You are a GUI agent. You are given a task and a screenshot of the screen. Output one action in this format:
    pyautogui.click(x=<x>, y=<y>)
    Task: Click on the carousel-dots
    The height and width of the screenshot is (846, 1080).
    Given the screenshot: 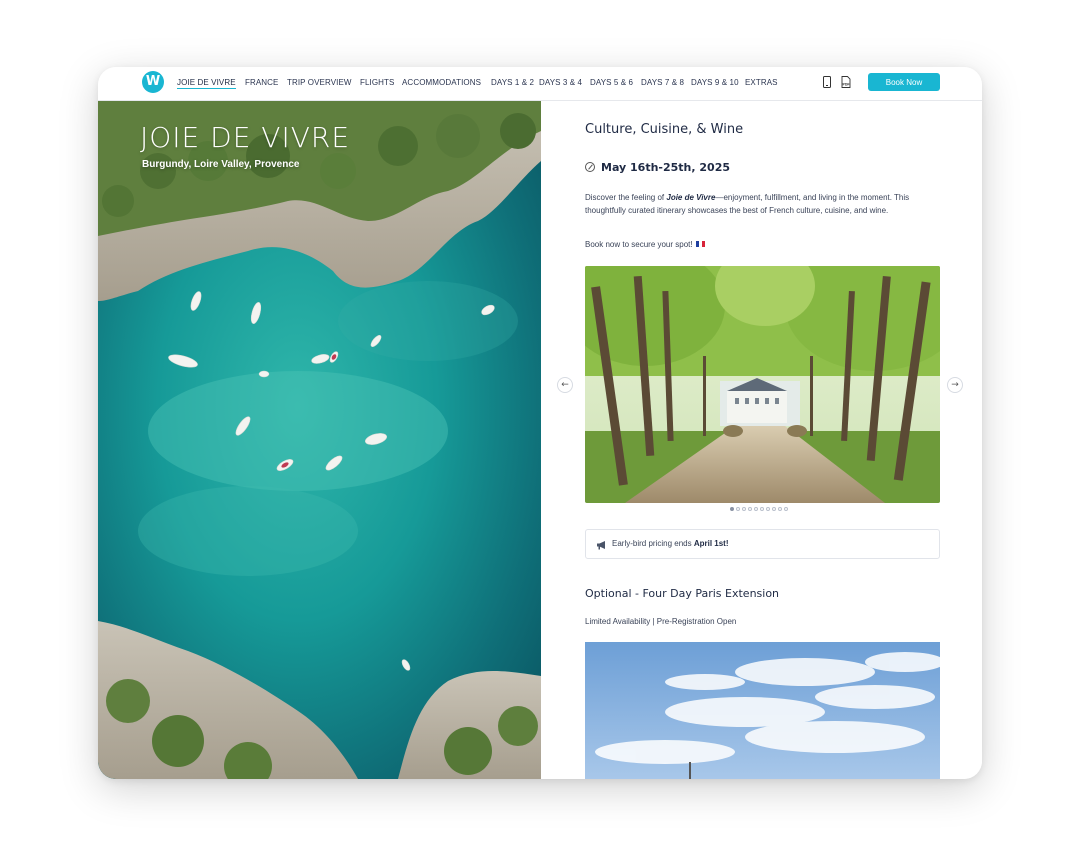 What is the action you would take?
    pyautogui.click(x=759, y=510)
    